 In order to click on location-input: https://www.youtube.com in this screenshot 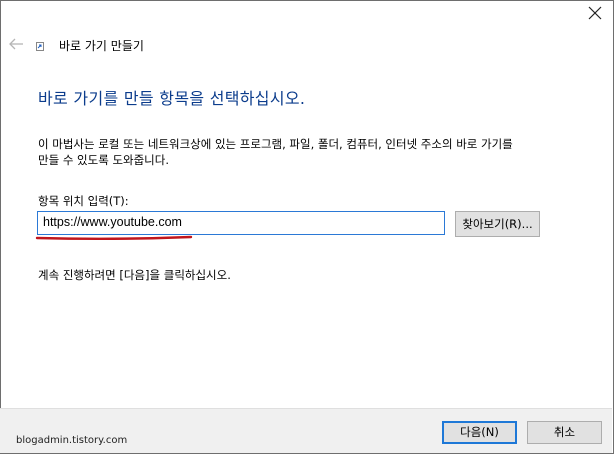, I will do `click(241, 223)`.